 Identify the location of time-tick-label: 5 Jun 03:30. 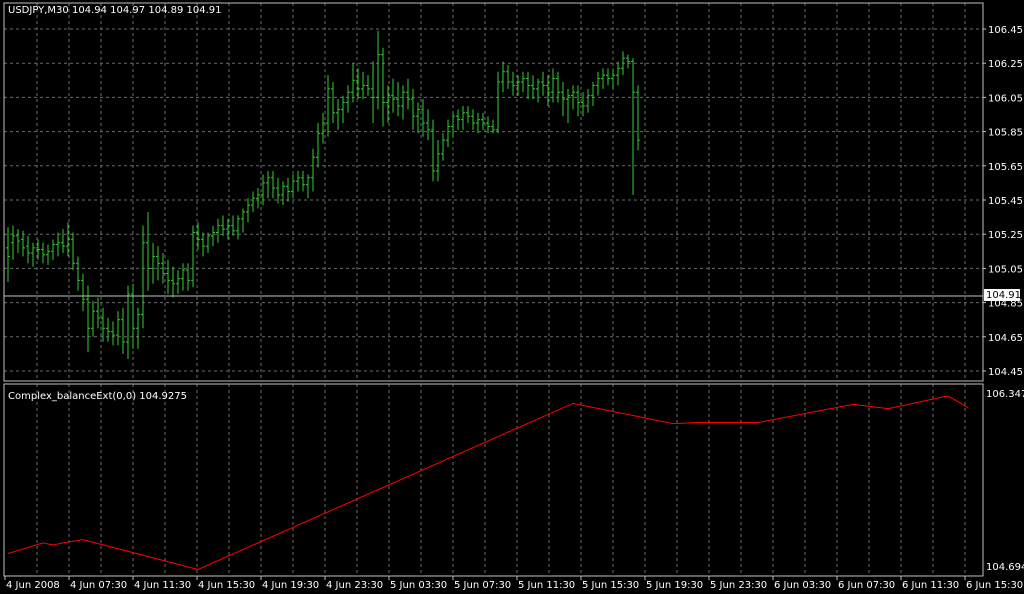
(418, 585).